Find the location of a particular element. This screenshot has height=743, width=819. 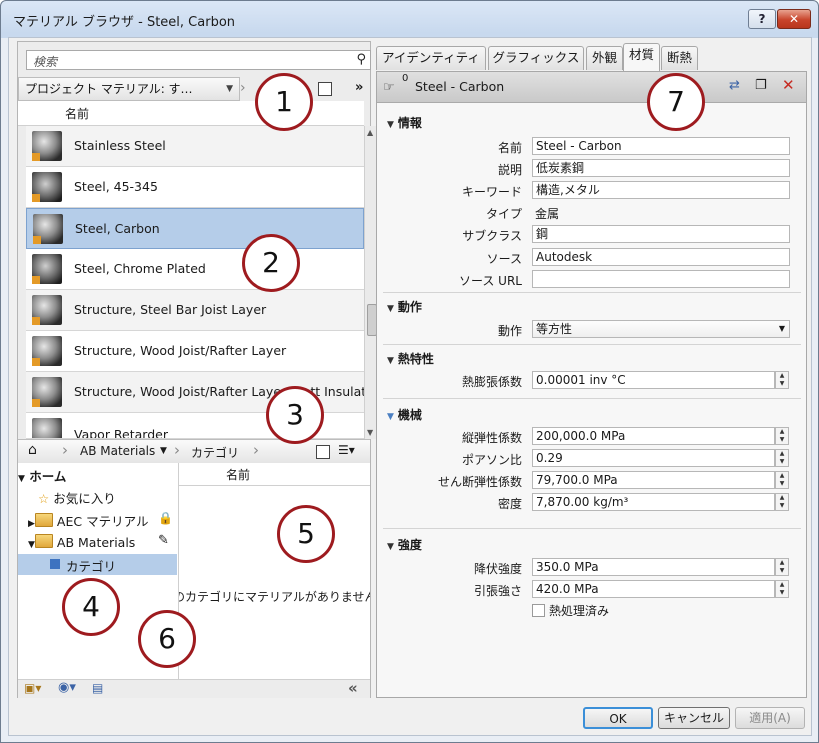

material-name: Vapor Retarder is located at coordinates (121, 433).